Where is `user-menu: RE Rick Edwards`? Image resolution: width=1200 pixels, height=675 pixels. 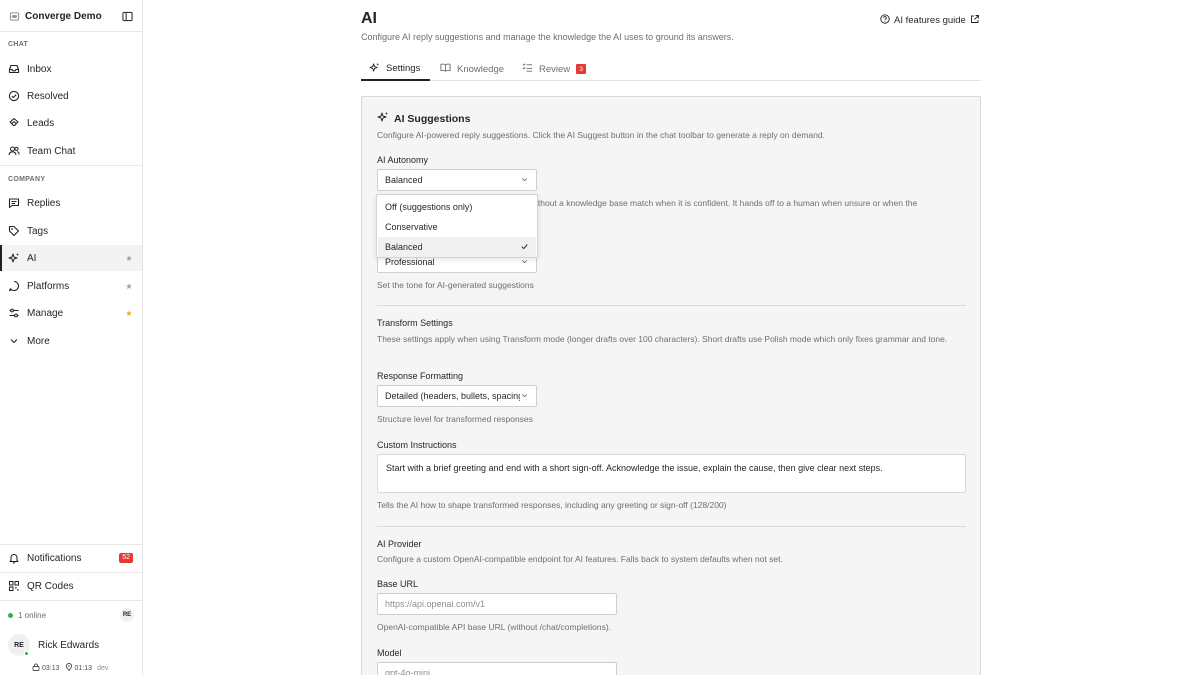
user-menu: RE Rick Edwards is located at coordinates (71, 645).